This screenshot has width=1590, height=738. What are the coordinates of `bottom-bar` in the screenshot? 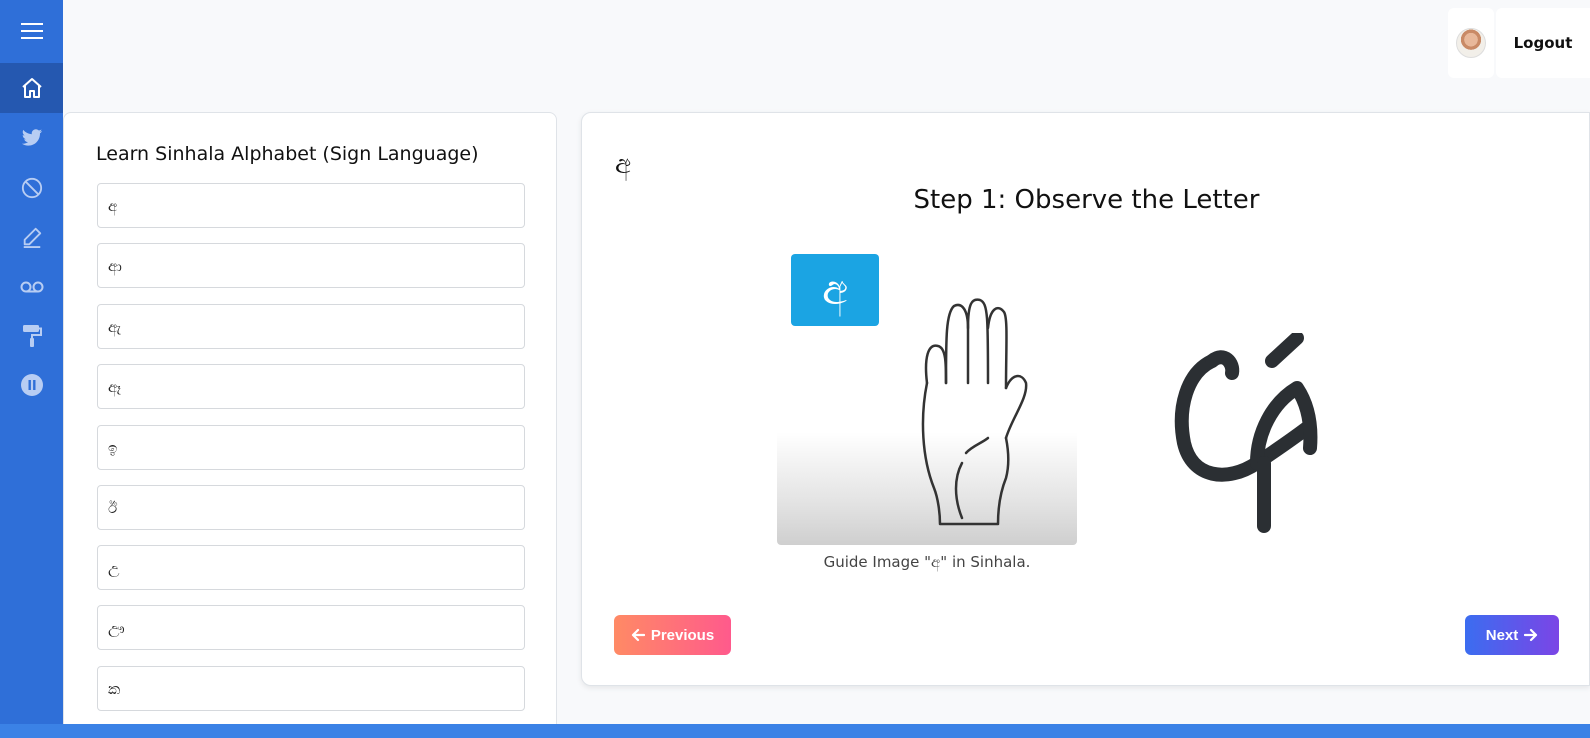 It's located at (795, 731).